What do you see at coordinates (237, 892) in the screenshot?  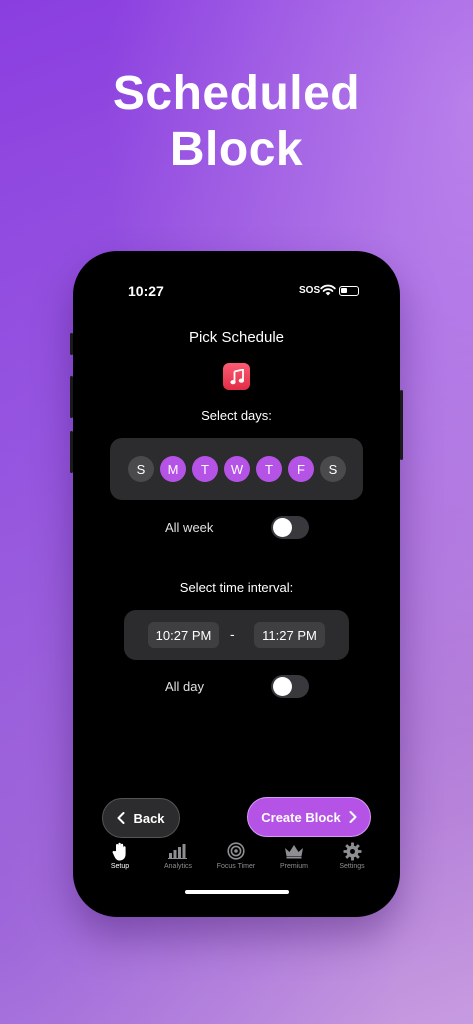 I see `home-indicator` at bounding box center [237, 892].